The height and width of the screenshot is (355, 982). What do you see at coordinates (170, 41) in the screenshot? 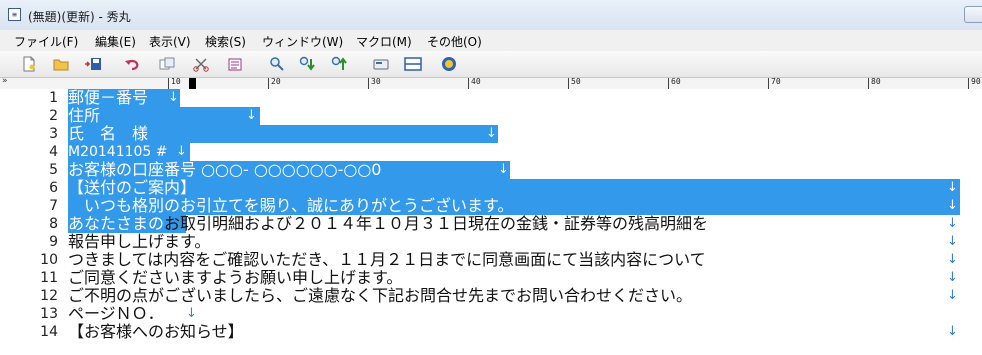
I see `menu-view: 表示(V)` at bounding box center [170, 41].